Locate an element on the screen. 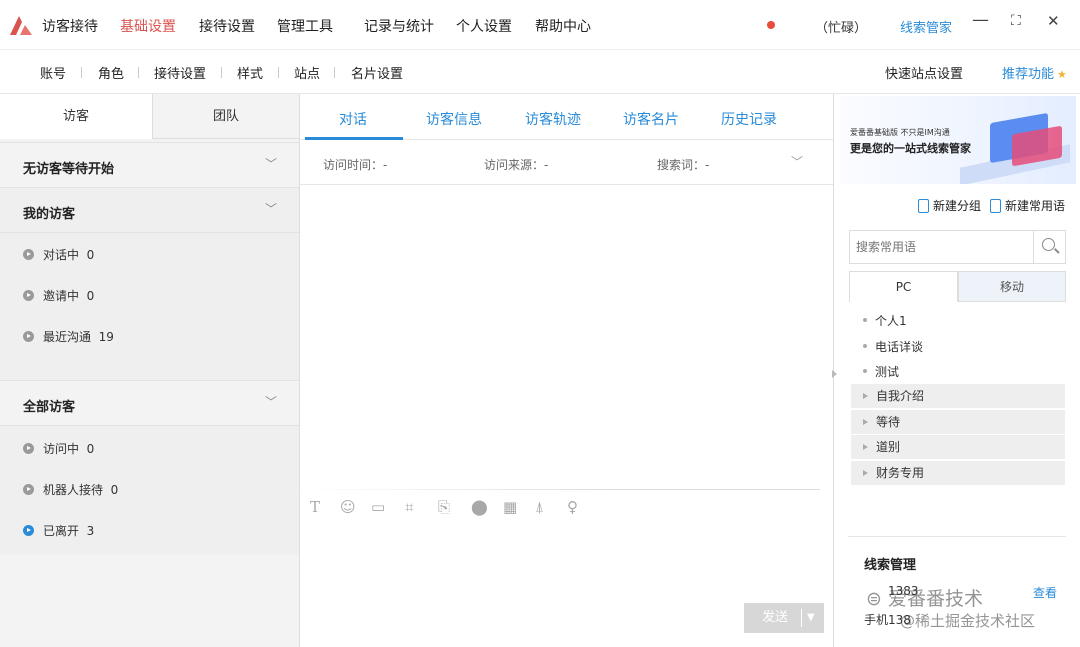 The height and width of the screenshot is (647, 1080). phrase-category: 道别 is located at coordinates (958, 447).